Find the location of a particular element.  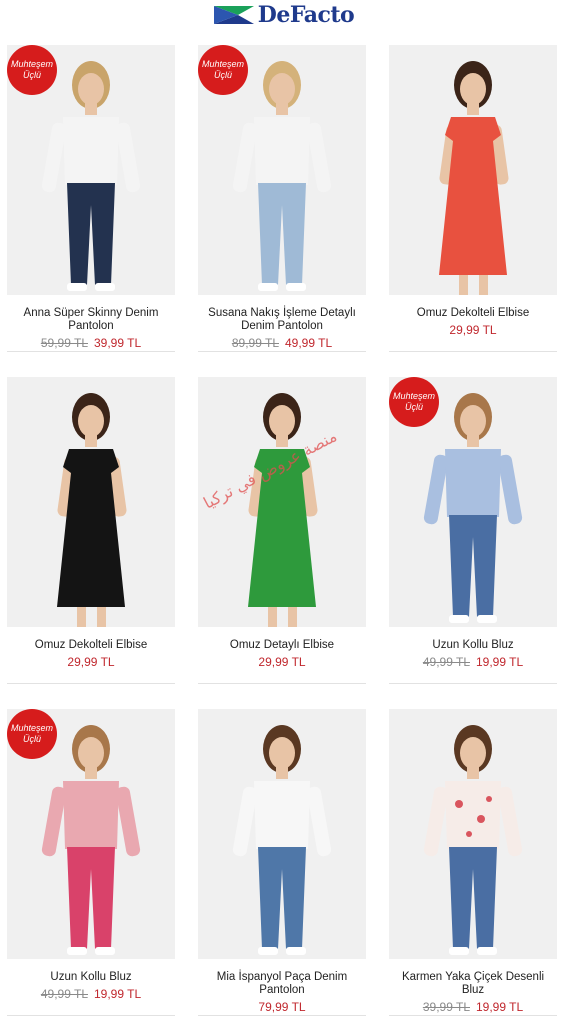

product-card: Mia İspanyol Paça Denim Pantolon 79,99 TL is located at coordinates (282, 864).